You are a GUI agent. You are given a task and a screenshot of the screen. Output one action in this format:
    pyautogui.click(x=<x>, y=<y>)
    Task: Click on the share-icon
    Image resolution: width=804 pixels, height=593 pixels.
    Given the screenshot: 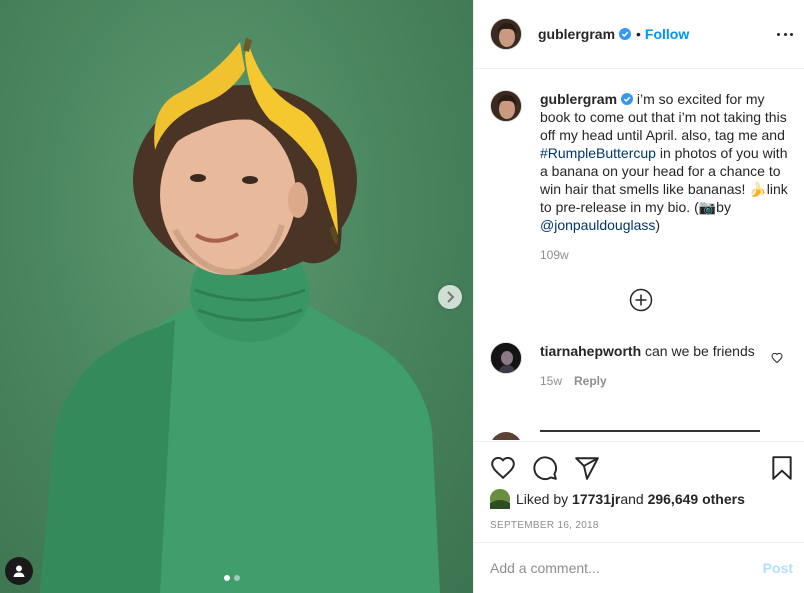 What is the action you would take?
    pyautogui.click(x=587, y=468)
    